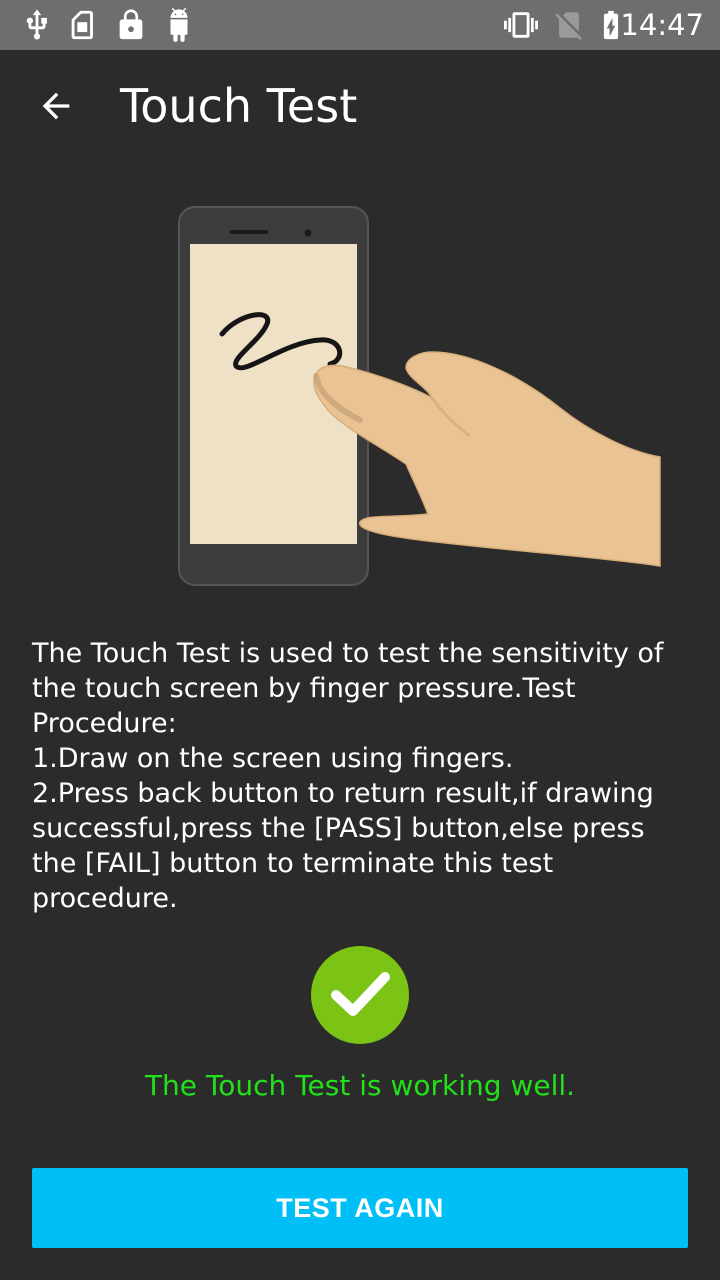 The height and width of the screenshot is (1280, 720). Describe the element at coordinates (662, 25) in the screenshot. I see `status-time: 14:47` at that location.